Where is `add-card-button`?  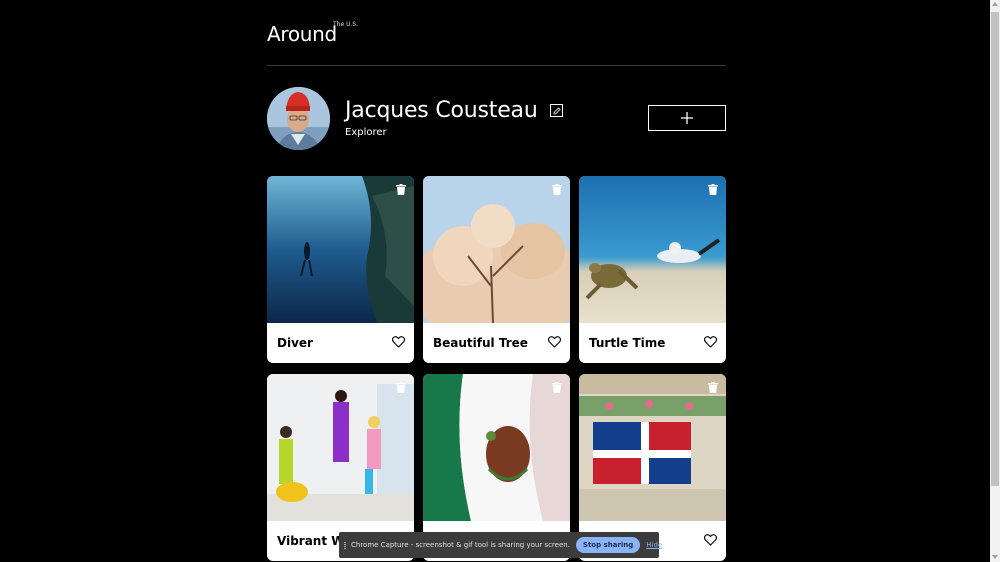 add-card-button is located at coordinates (687, 118).